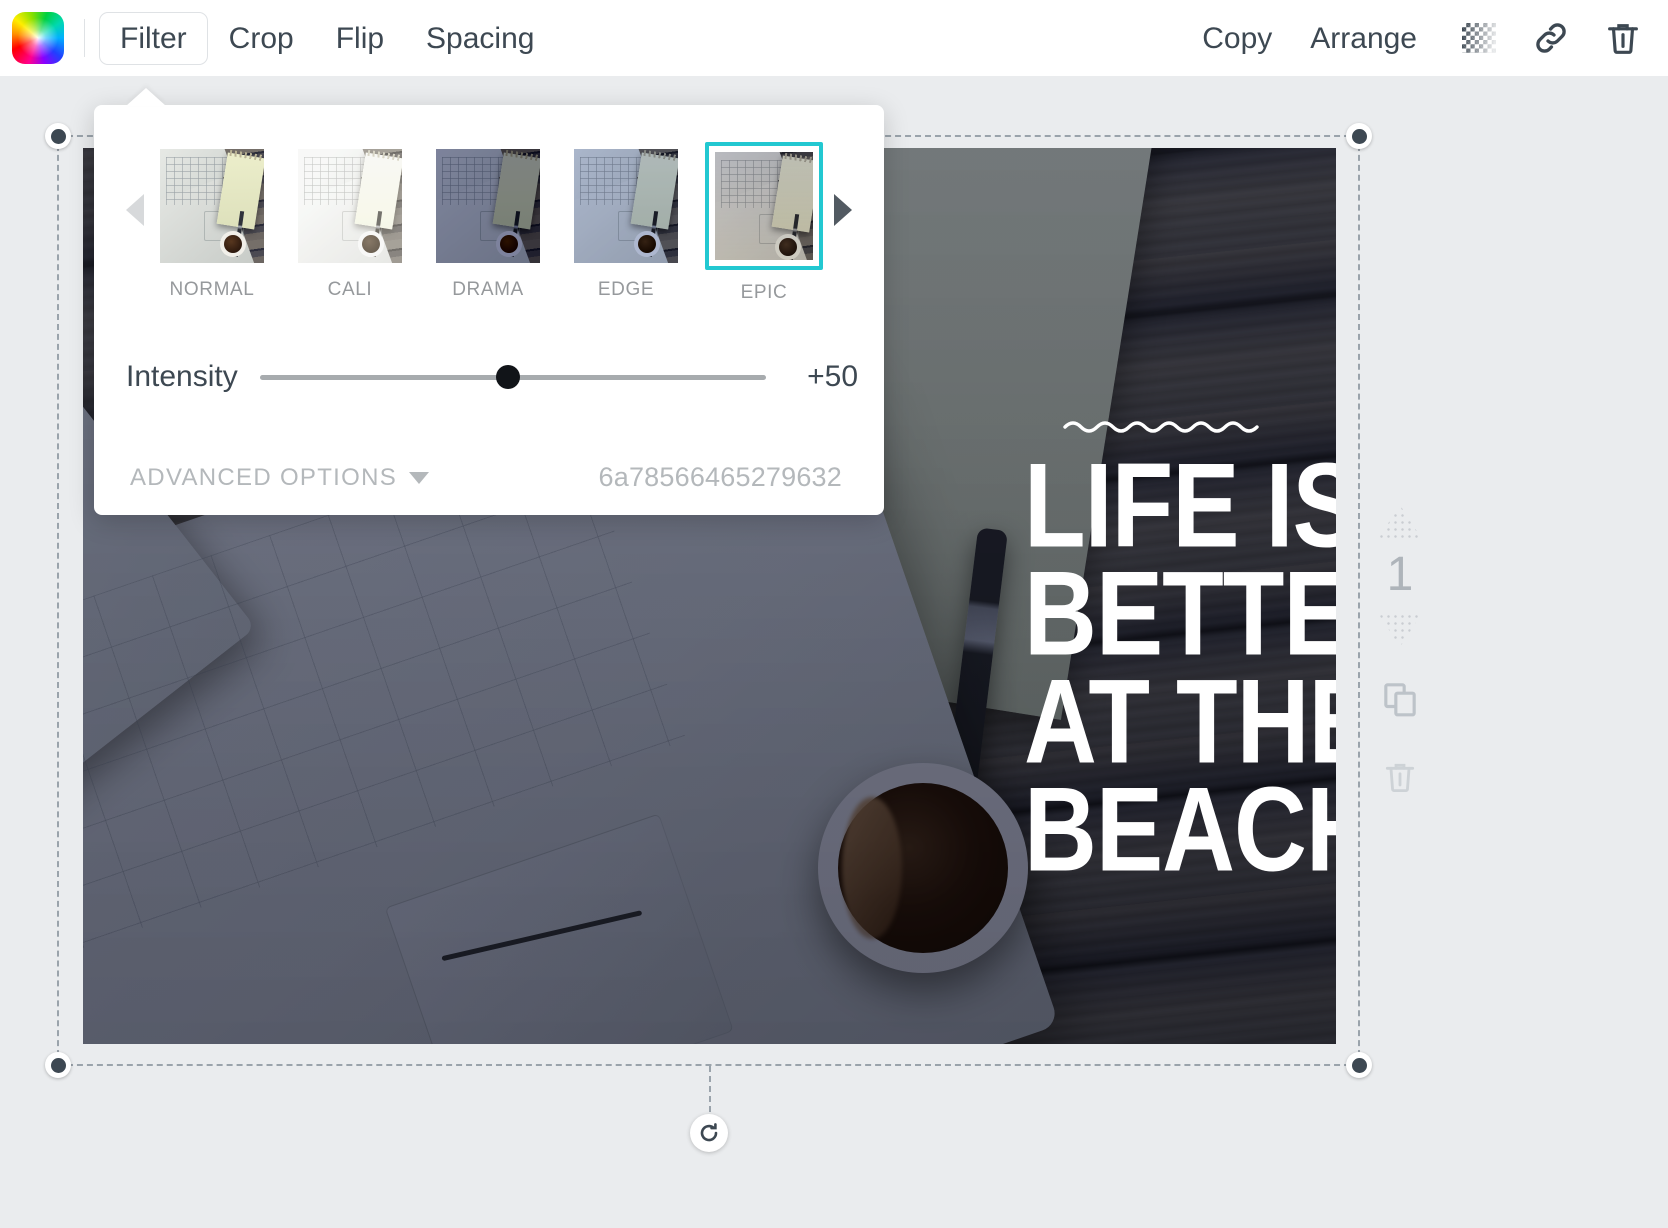 The height and width of the screenshot is (1228, 1668). I want to click on filter-thumb-list: NORMAL CALI DRAMA EDGE EPIC, so click(489, 223).